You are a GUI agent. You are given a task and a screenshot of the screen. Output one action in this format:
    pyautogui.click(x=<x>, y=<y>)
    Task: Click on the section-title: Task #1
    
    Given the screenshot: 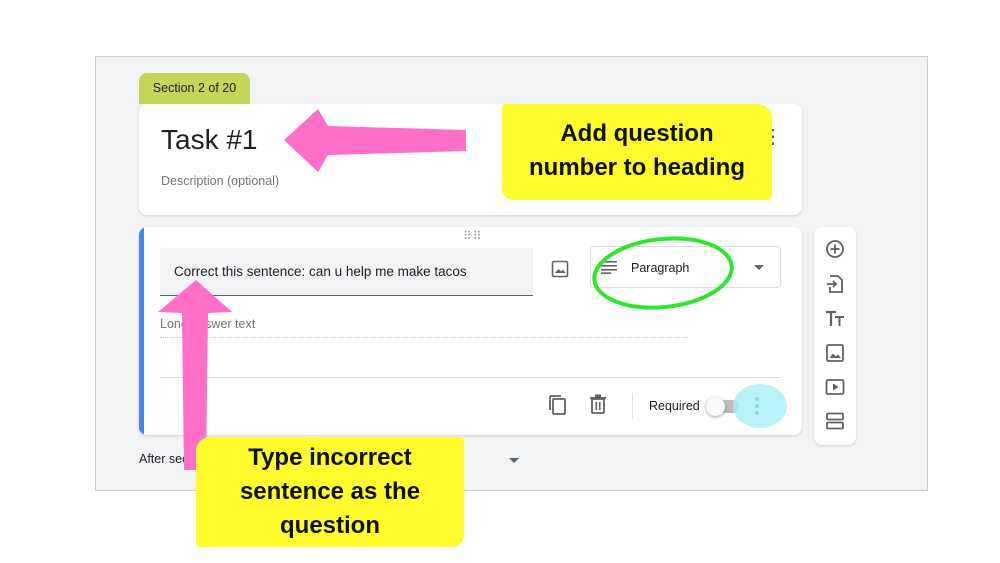 What is the action you would take?
    pyautogui.click(x=209, y=140)
    